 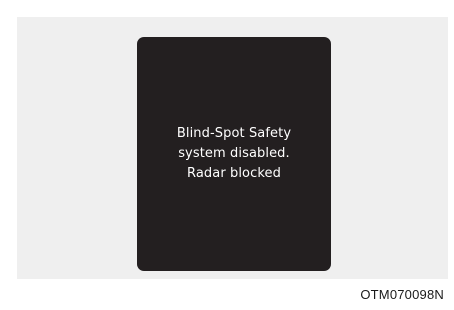 What do you see at coordinates (234, 133) in the screenshot?
I see `warning-message-line-1: Blind-Spot Safety` at bounding box center [234, 133].